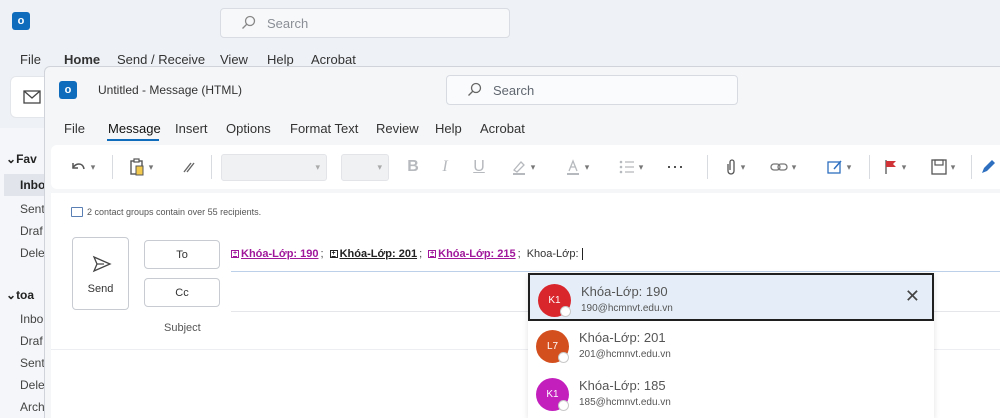 Image resolution: width=1000 pixels, height=418 pixels. Describe the element at coordinates (100, 289) in the screenshot. I see `send-label: Send` at that location.